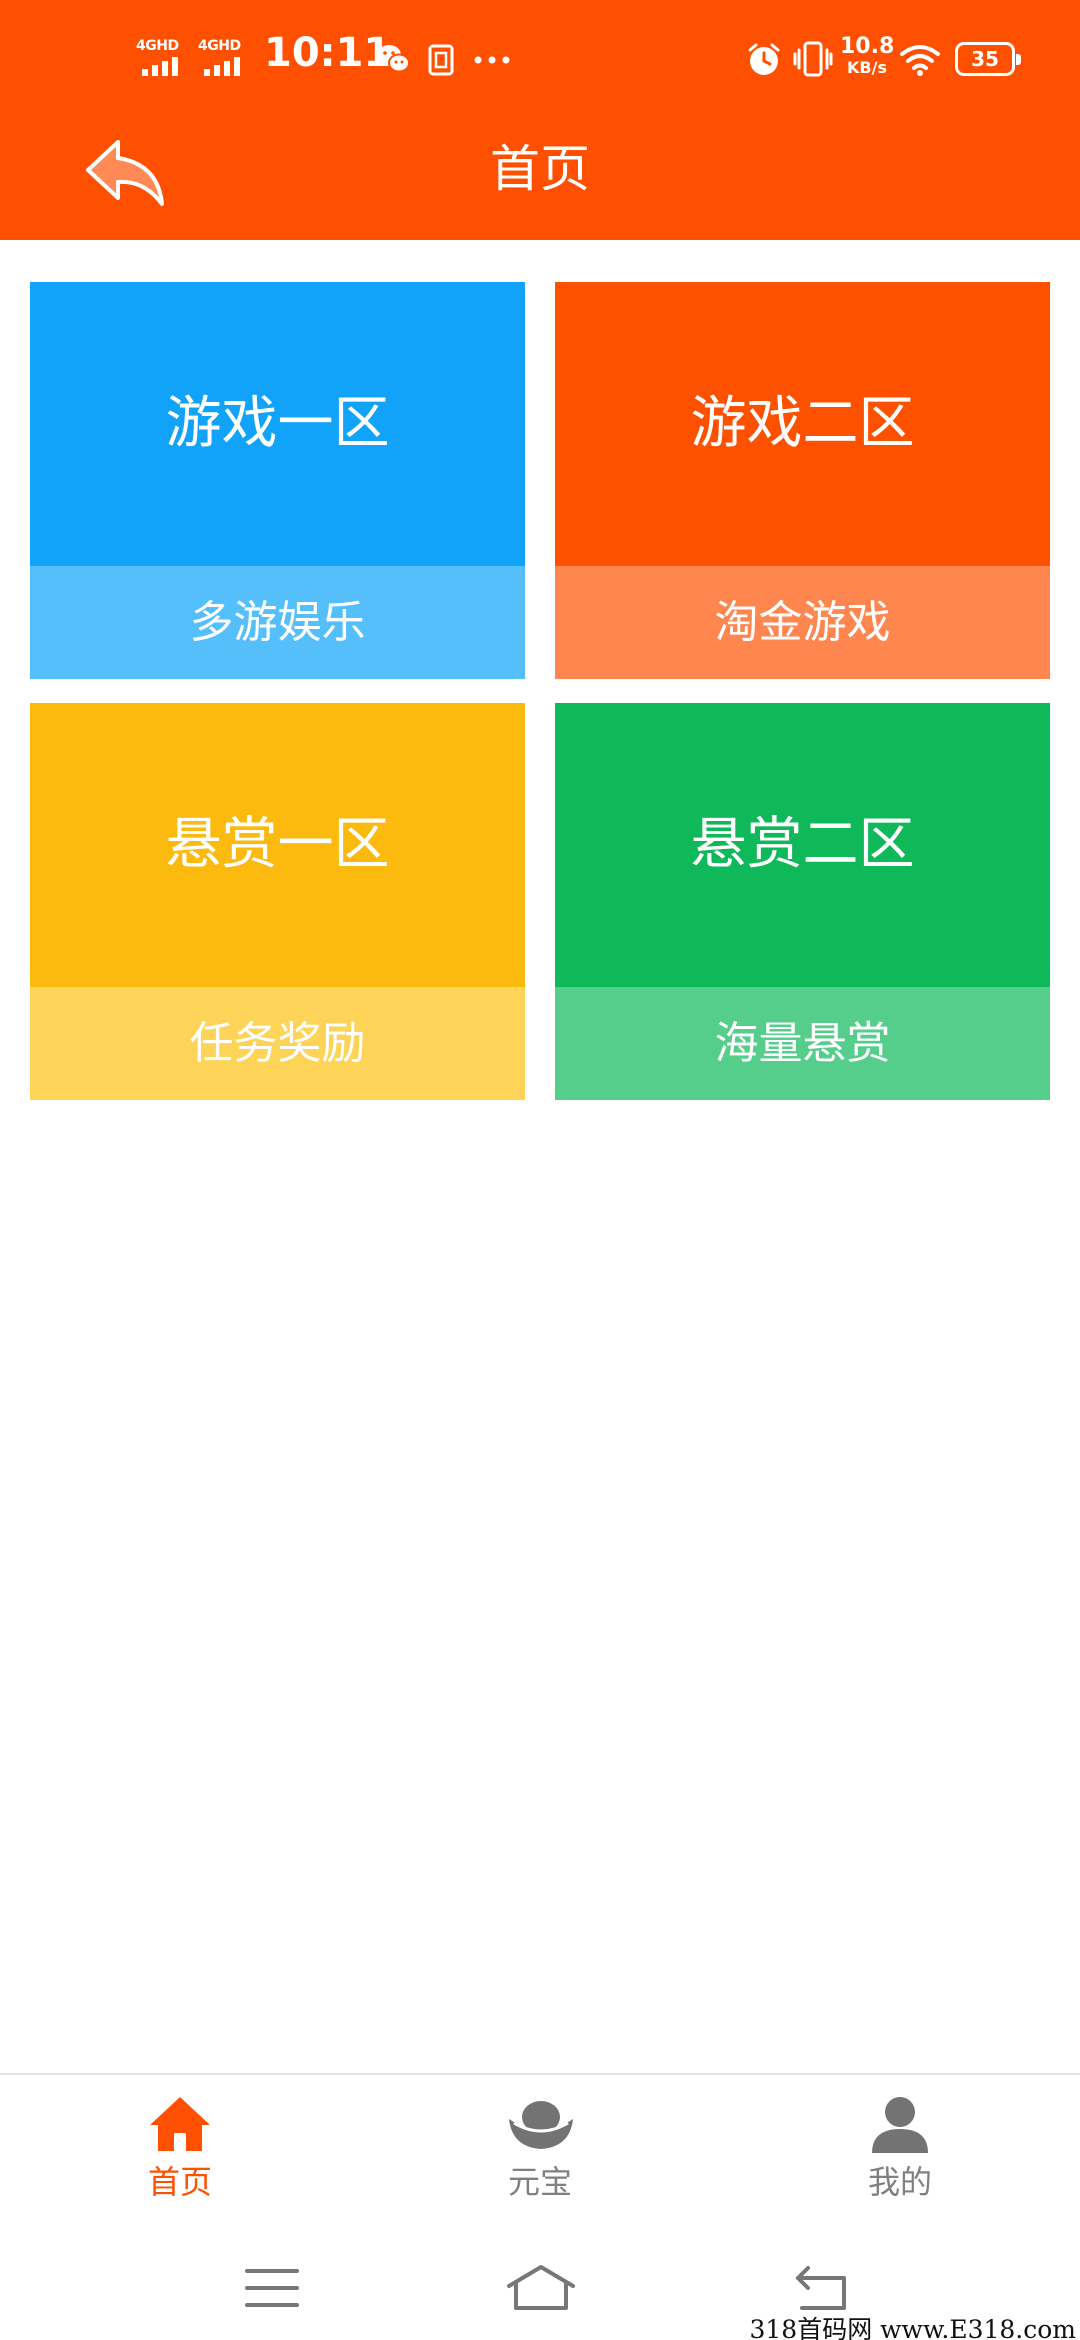 This screenshot has width=1080, height=2340. Describe the element at coordinates (988, 59) in the screenshot. I see `battery-icon: 35` at that location.